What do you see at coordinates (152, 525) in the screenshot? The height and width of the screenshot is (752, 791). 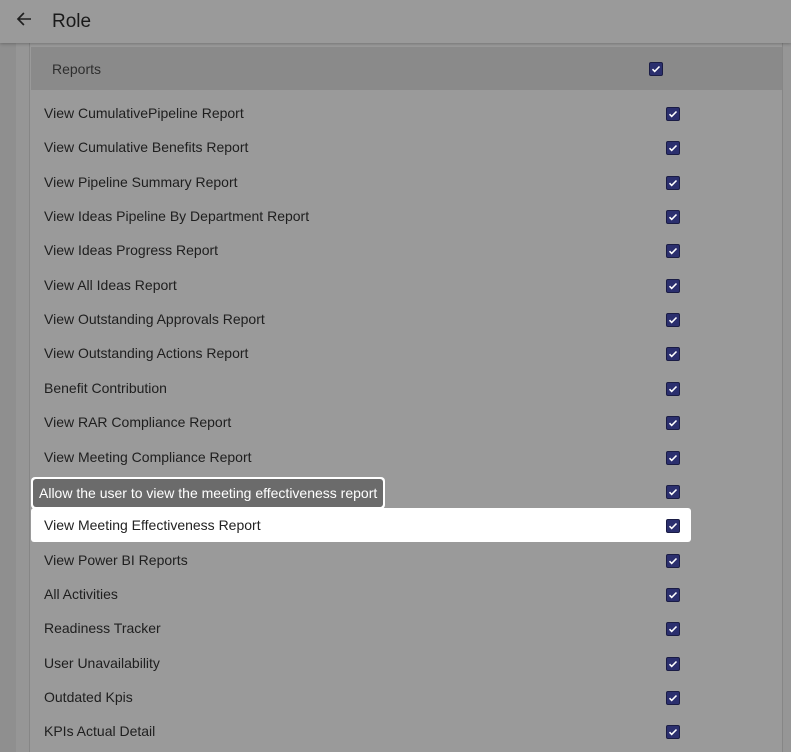 I see `permission-label: View Meeting Effectiveness Report` at bounding box center [152, 525].